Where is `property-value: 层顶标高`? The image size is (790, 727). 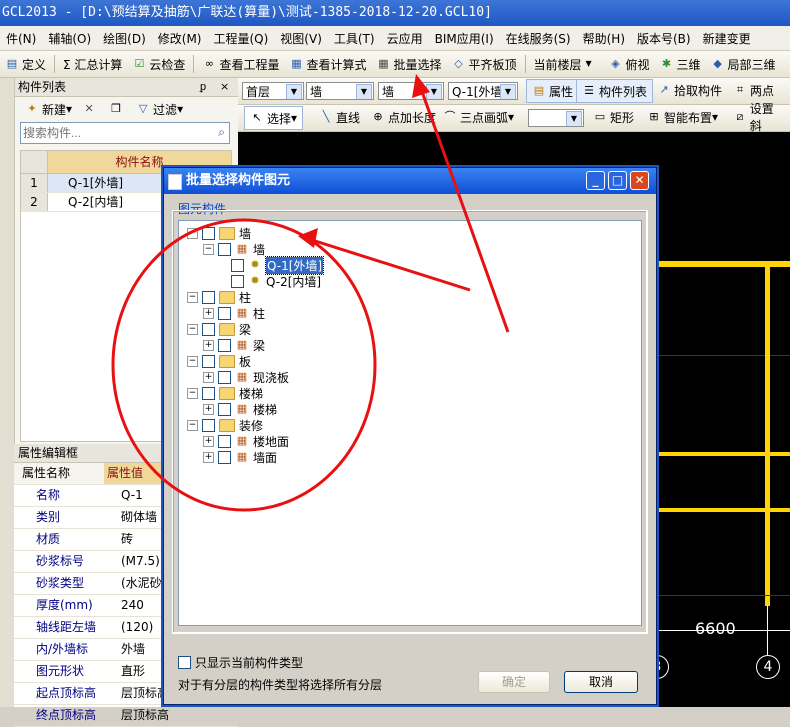
property-value: 层顶标高 is located at coordinates (178, 715).